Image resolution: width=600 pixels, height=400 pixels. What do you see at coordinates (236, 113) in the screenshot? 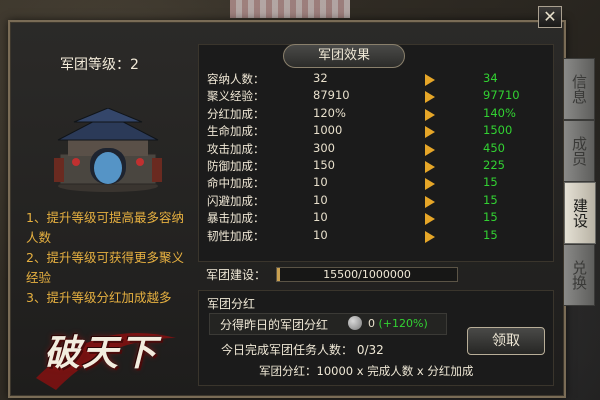
I see `stat-label: 分红加成：` at bounding box center [236, 113].